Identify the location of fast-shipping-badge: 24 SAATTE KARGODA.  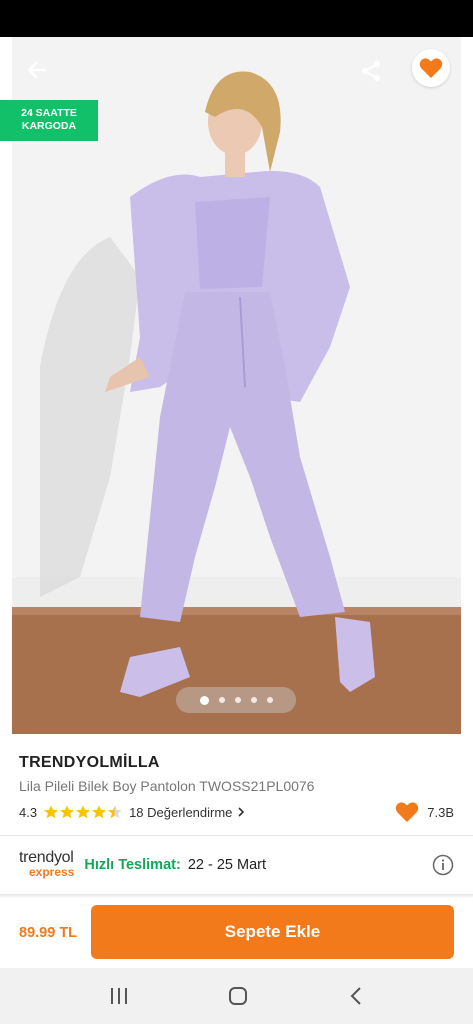
(49, 120).